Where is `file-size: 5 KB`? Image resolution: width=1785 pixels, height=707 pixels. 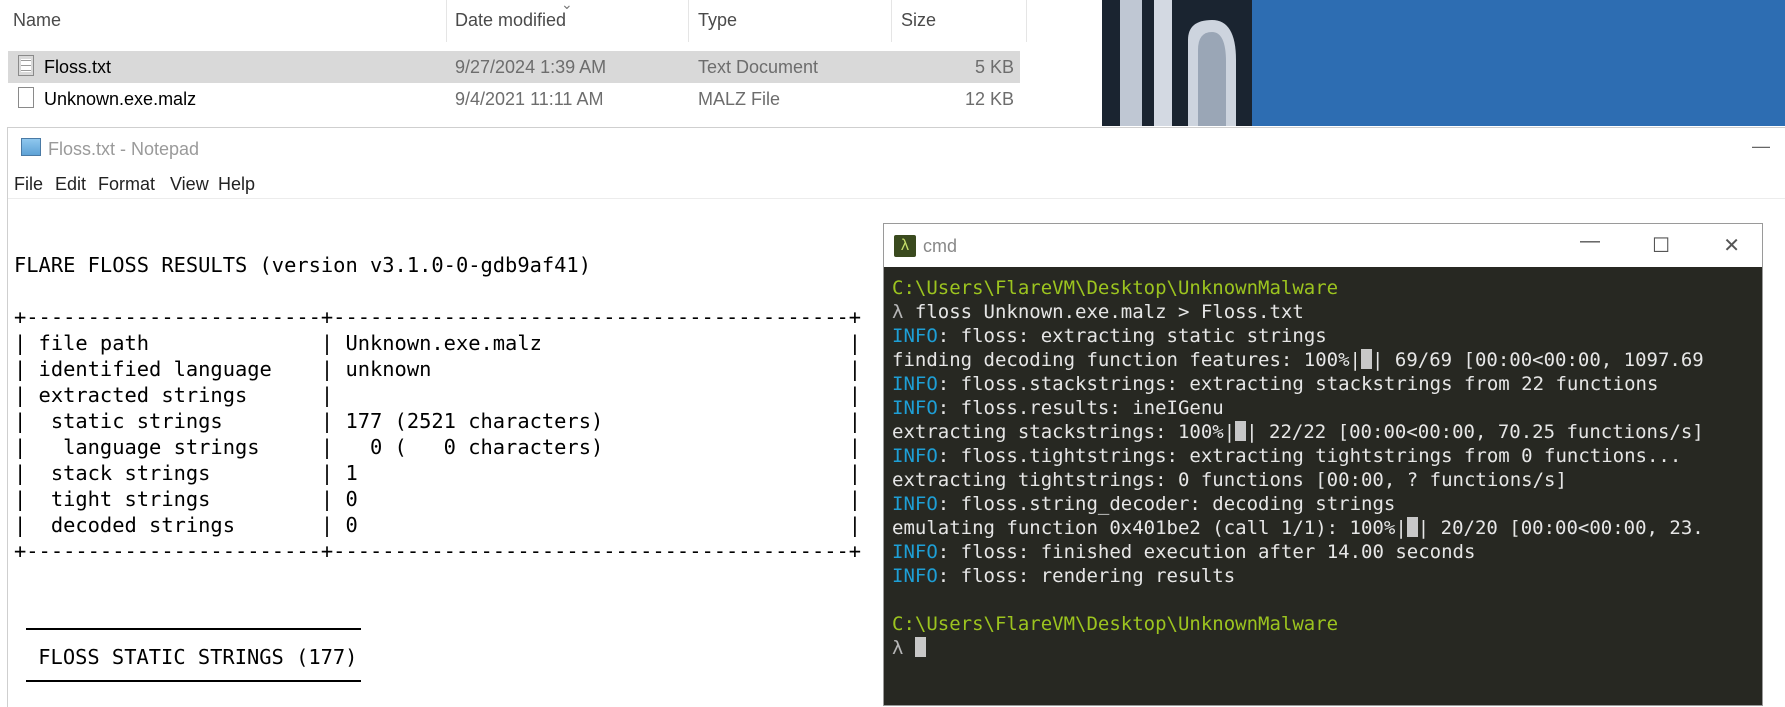 file-size: 5 KB is located at coordinates (994, 67).